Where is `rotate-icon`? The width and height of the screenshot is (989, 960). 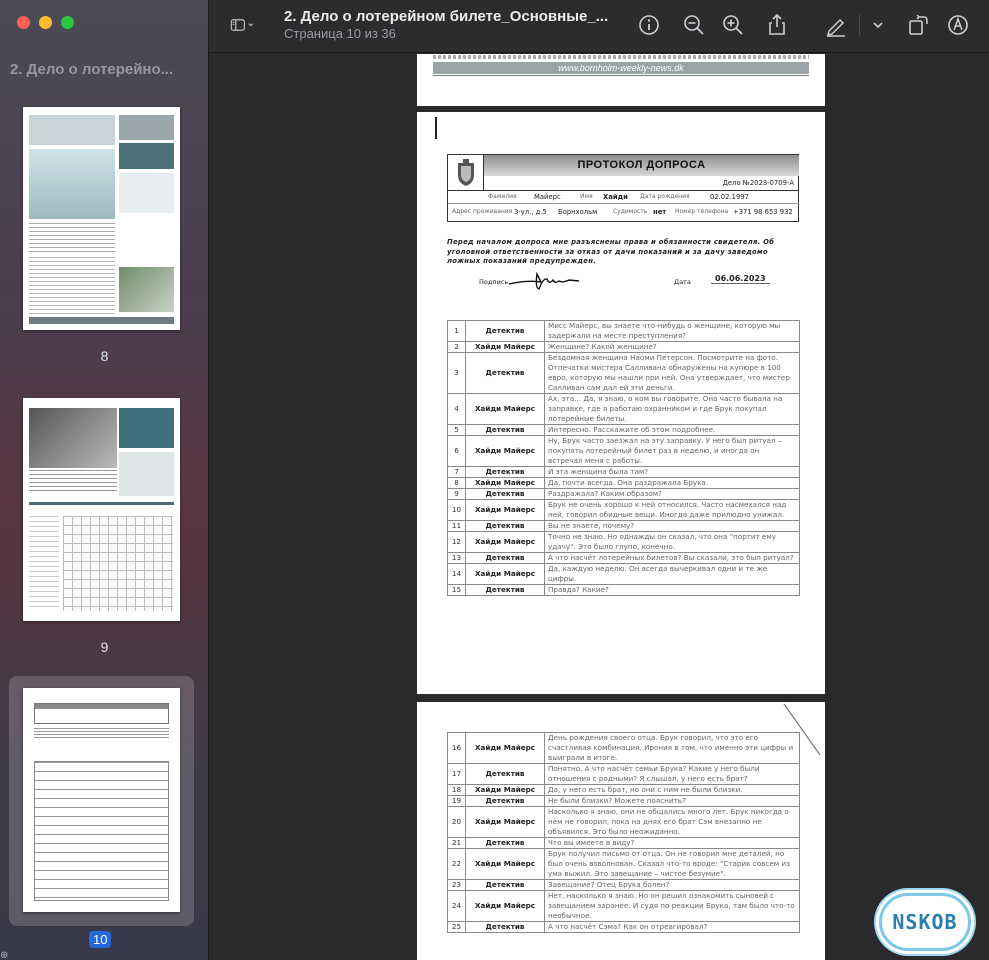 rotate-icon is located at coordinates (918, 25).